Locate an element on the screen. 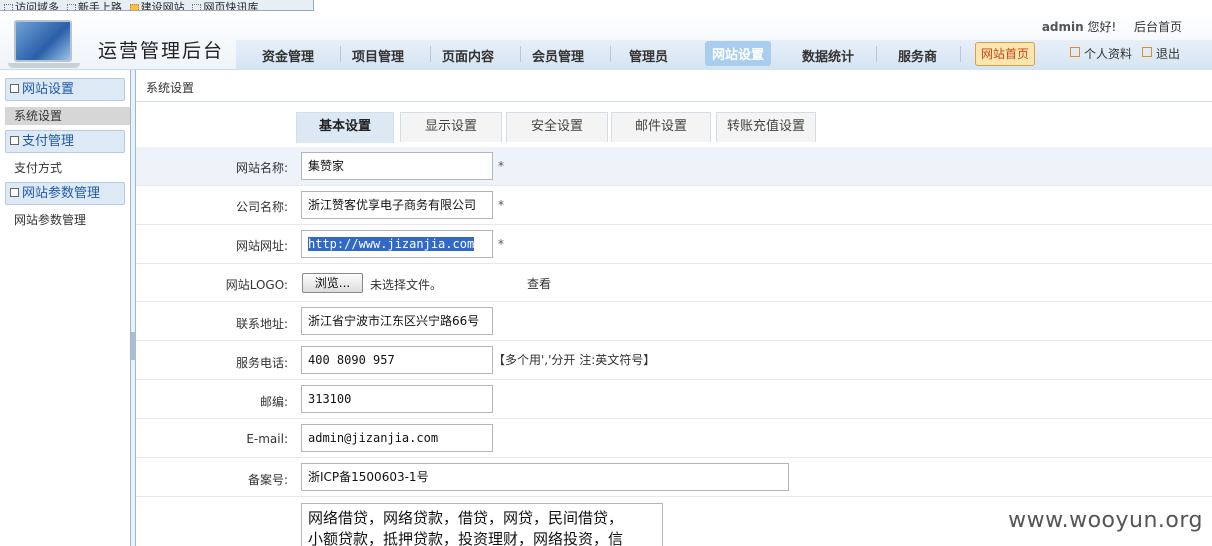 This screenshot has height=546, width=1212. watermark: www.wooyun.org is located at coordinates (1105, 520).